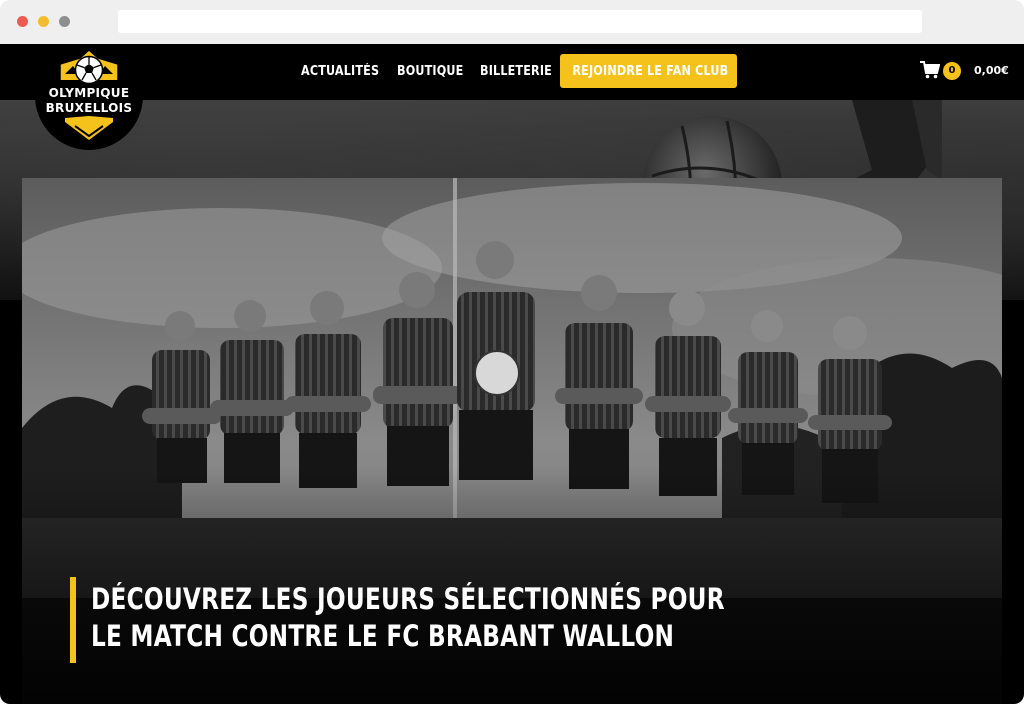 This screenshot has height=704, width=1024. I want to click on nav-item-billeterie: BILLETERIE, so click(516, 71).